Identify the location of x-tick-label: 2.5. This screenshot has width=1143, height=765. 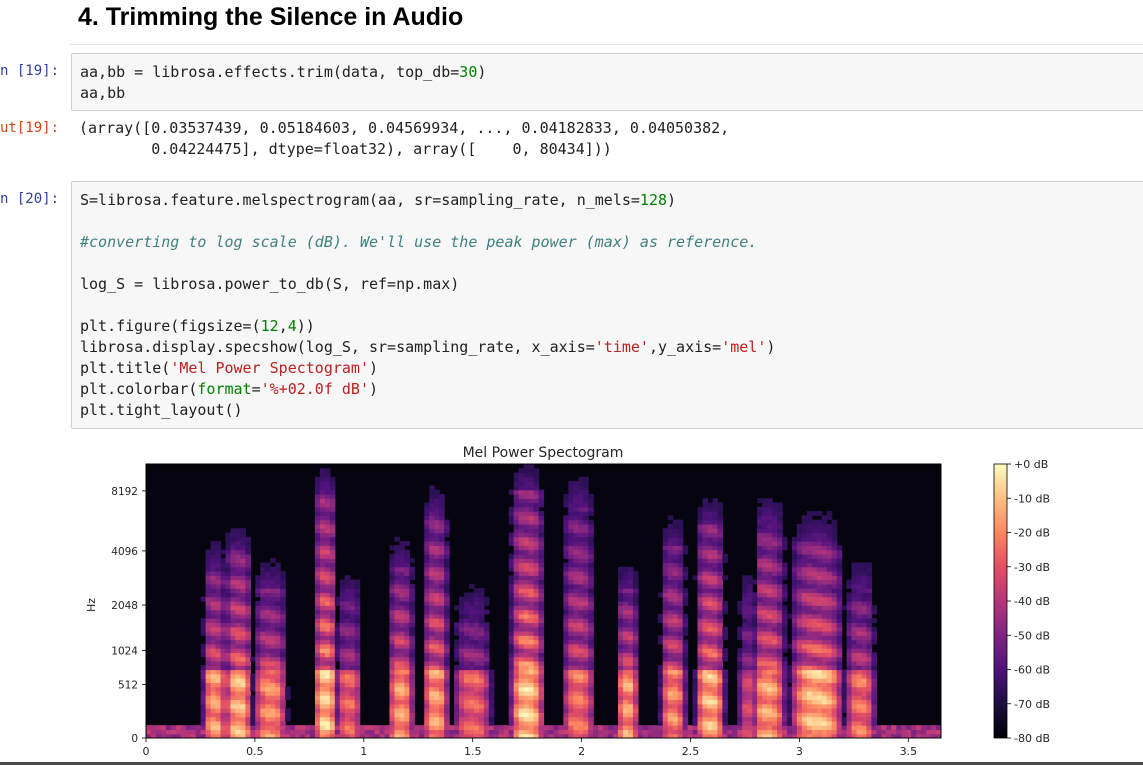
(691, 751).